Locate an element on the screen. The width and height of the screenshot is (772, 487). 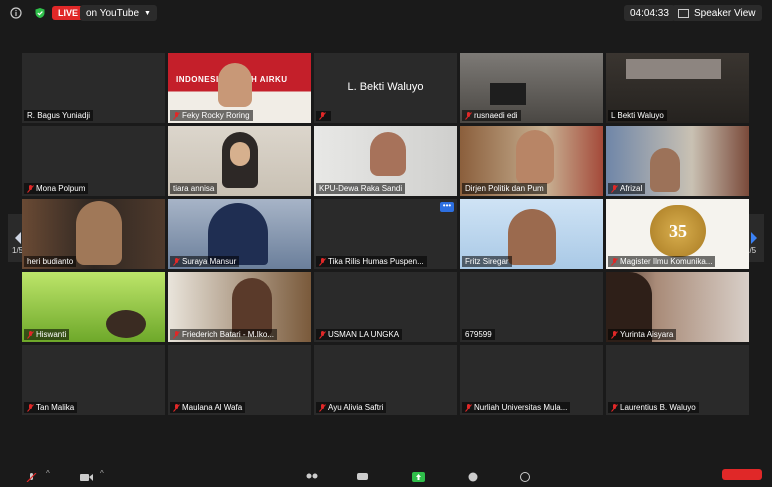
participant-label: Laurentius B. Waluyo is located at coordinates (653, 407).